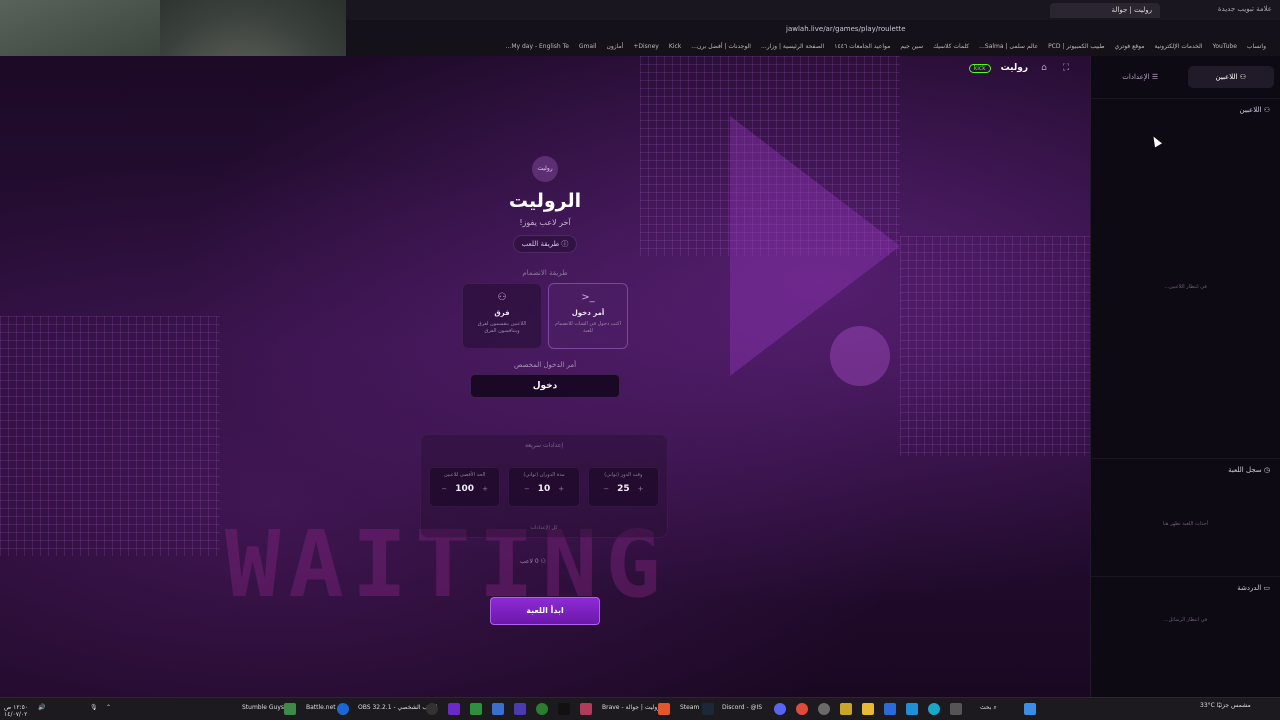 The width and height of the screenshot is (1280, 720). I want to click on search-label: بحث, so click(986, 707).